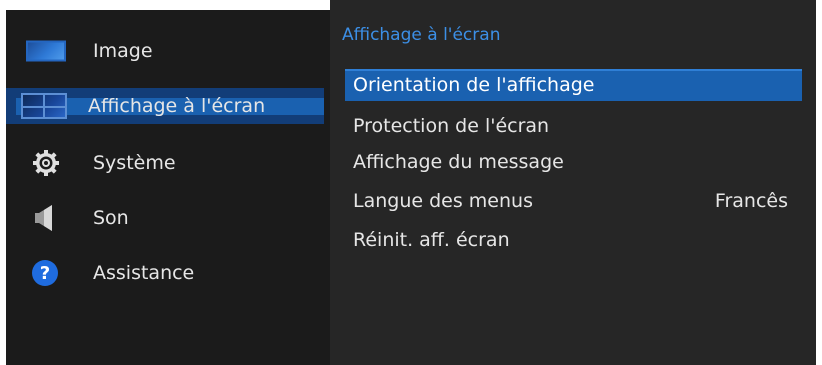 The width and height of the screenshot is (822, 365). What do you see at coordinates (165, 51) in the screenshot?
I see `menu-item-image: Image` at bounding box center [165, 51].